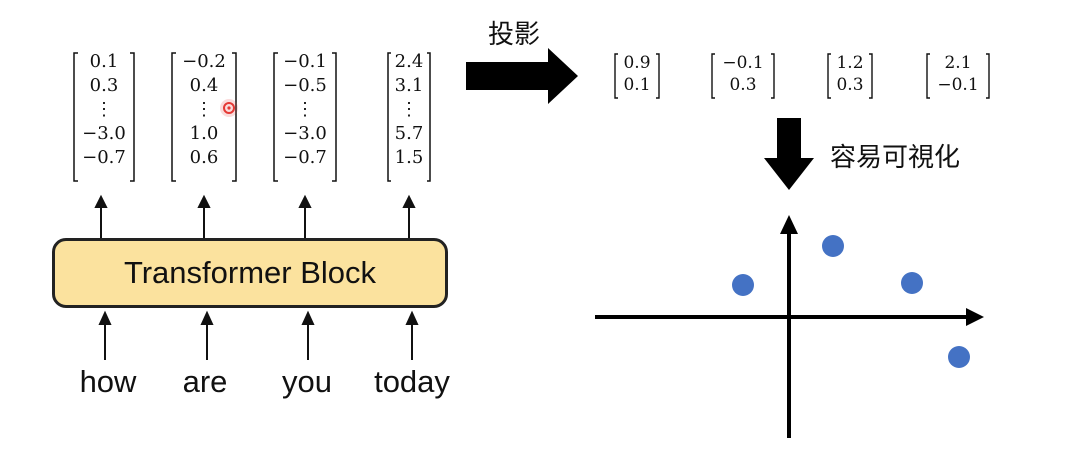 This screenshot has width=1089, height=467. Describe the element at coordinates (207, 335) in the screenshot. I see `input-arrow-are` at that location.